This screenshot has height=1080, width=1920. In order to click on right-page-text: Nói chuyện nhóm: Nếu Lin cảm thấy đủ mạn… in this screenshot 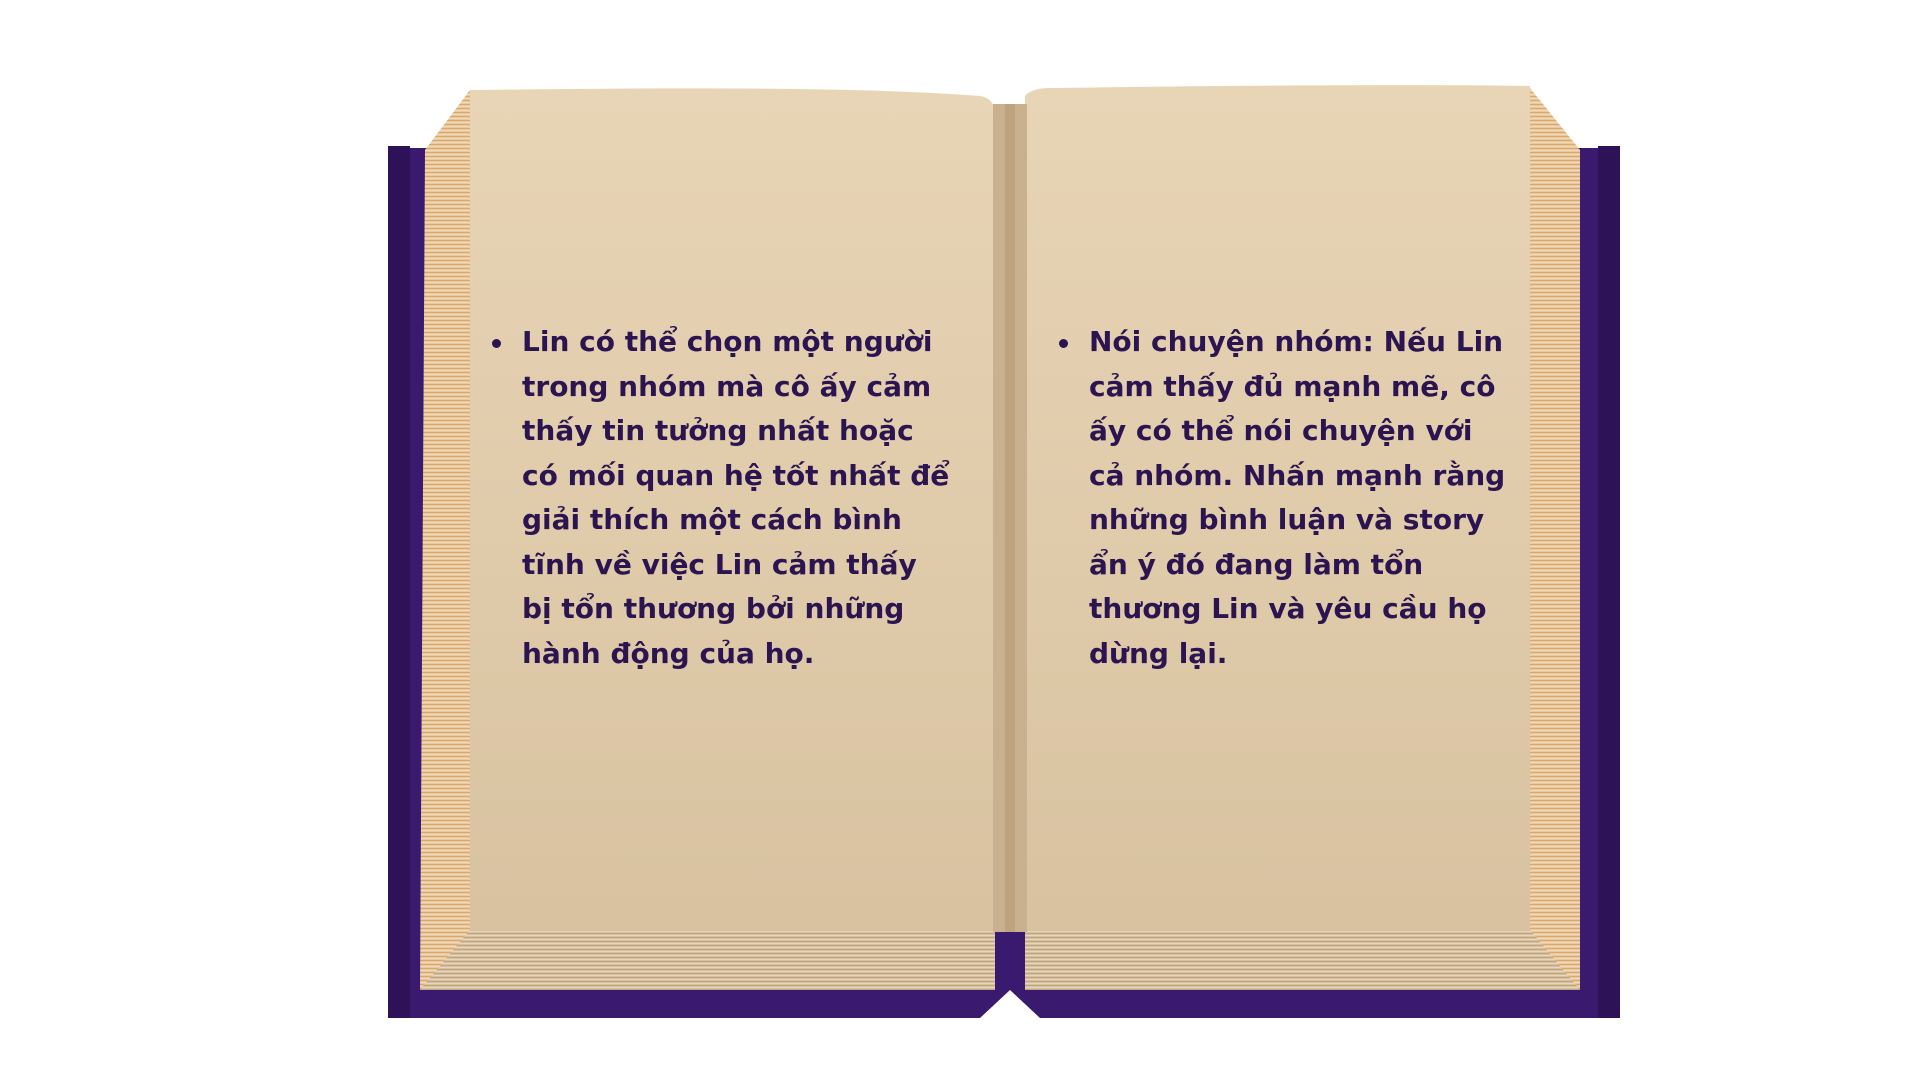, I will do `click(1287, 498)`.